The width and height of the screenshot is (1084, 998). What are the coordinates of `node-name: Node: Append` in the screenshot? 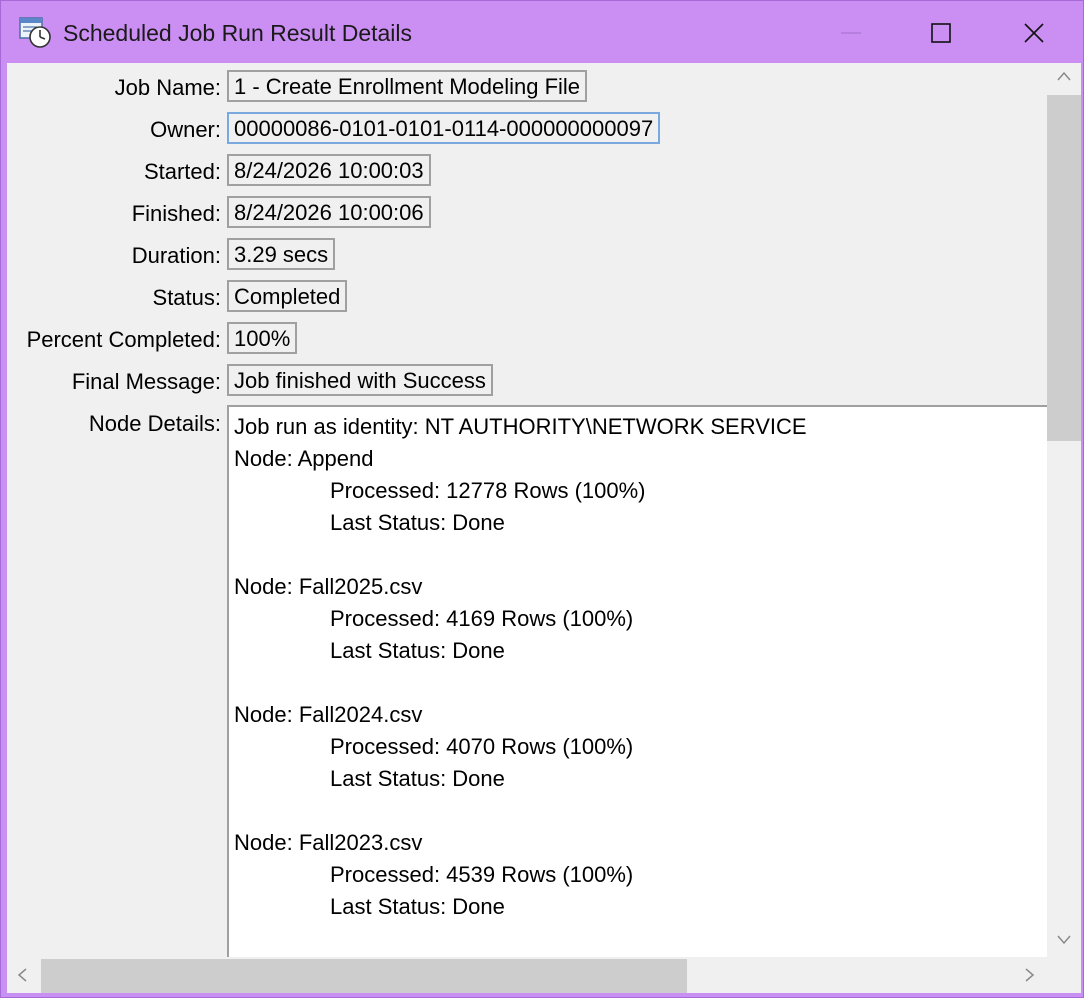 It's located at (304, 458).